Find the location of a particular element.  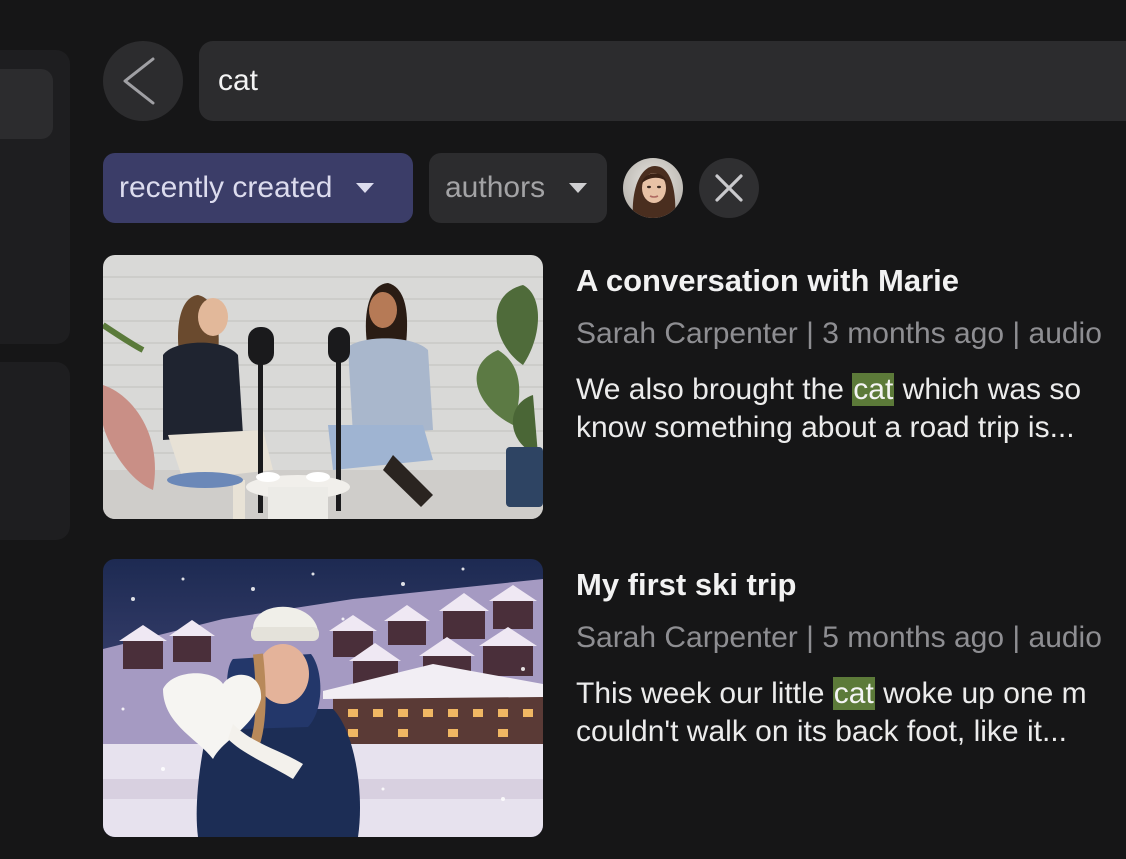

authors-dropdown-label: authors is located at coordinates (495, 187).